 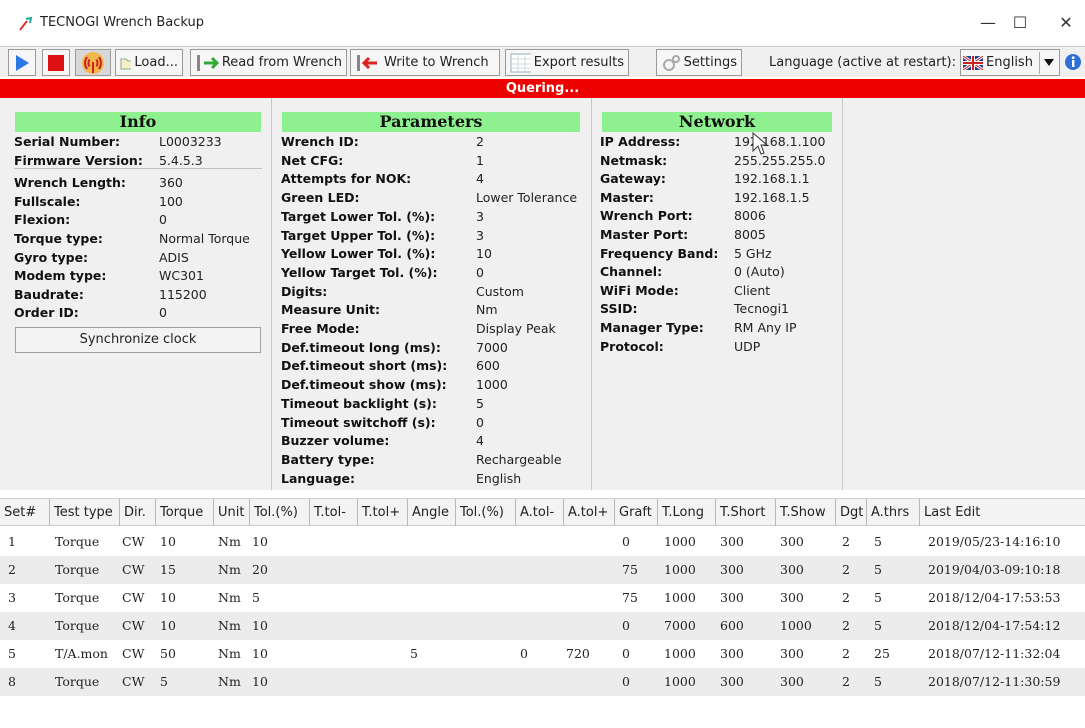 I want to click on column-header-t-long: T.Long, so click(x=687, y=512).